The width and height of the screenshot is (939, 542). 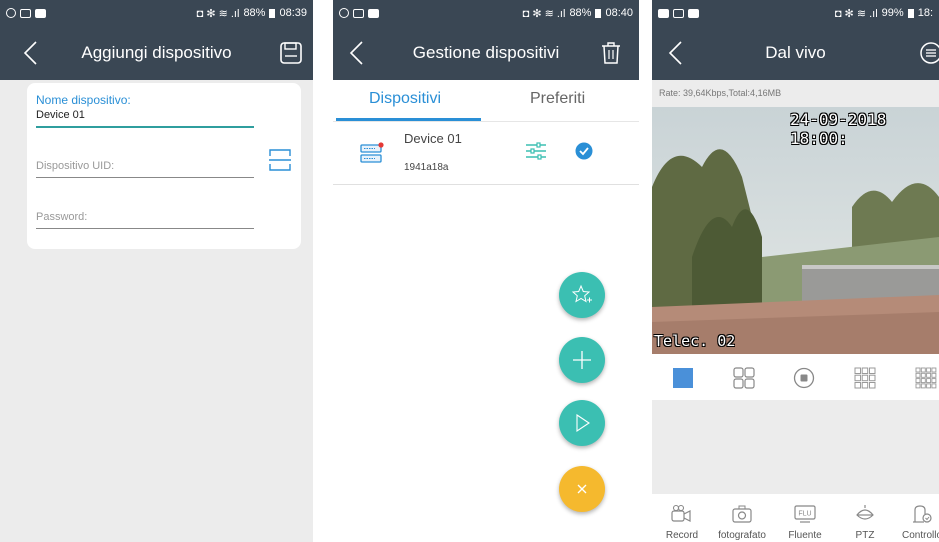 What do you see at coordinates (145, 169) in the screenshot?
I see `device-uid-field: Dispositivo UID:` at bounding box center [145, 169].